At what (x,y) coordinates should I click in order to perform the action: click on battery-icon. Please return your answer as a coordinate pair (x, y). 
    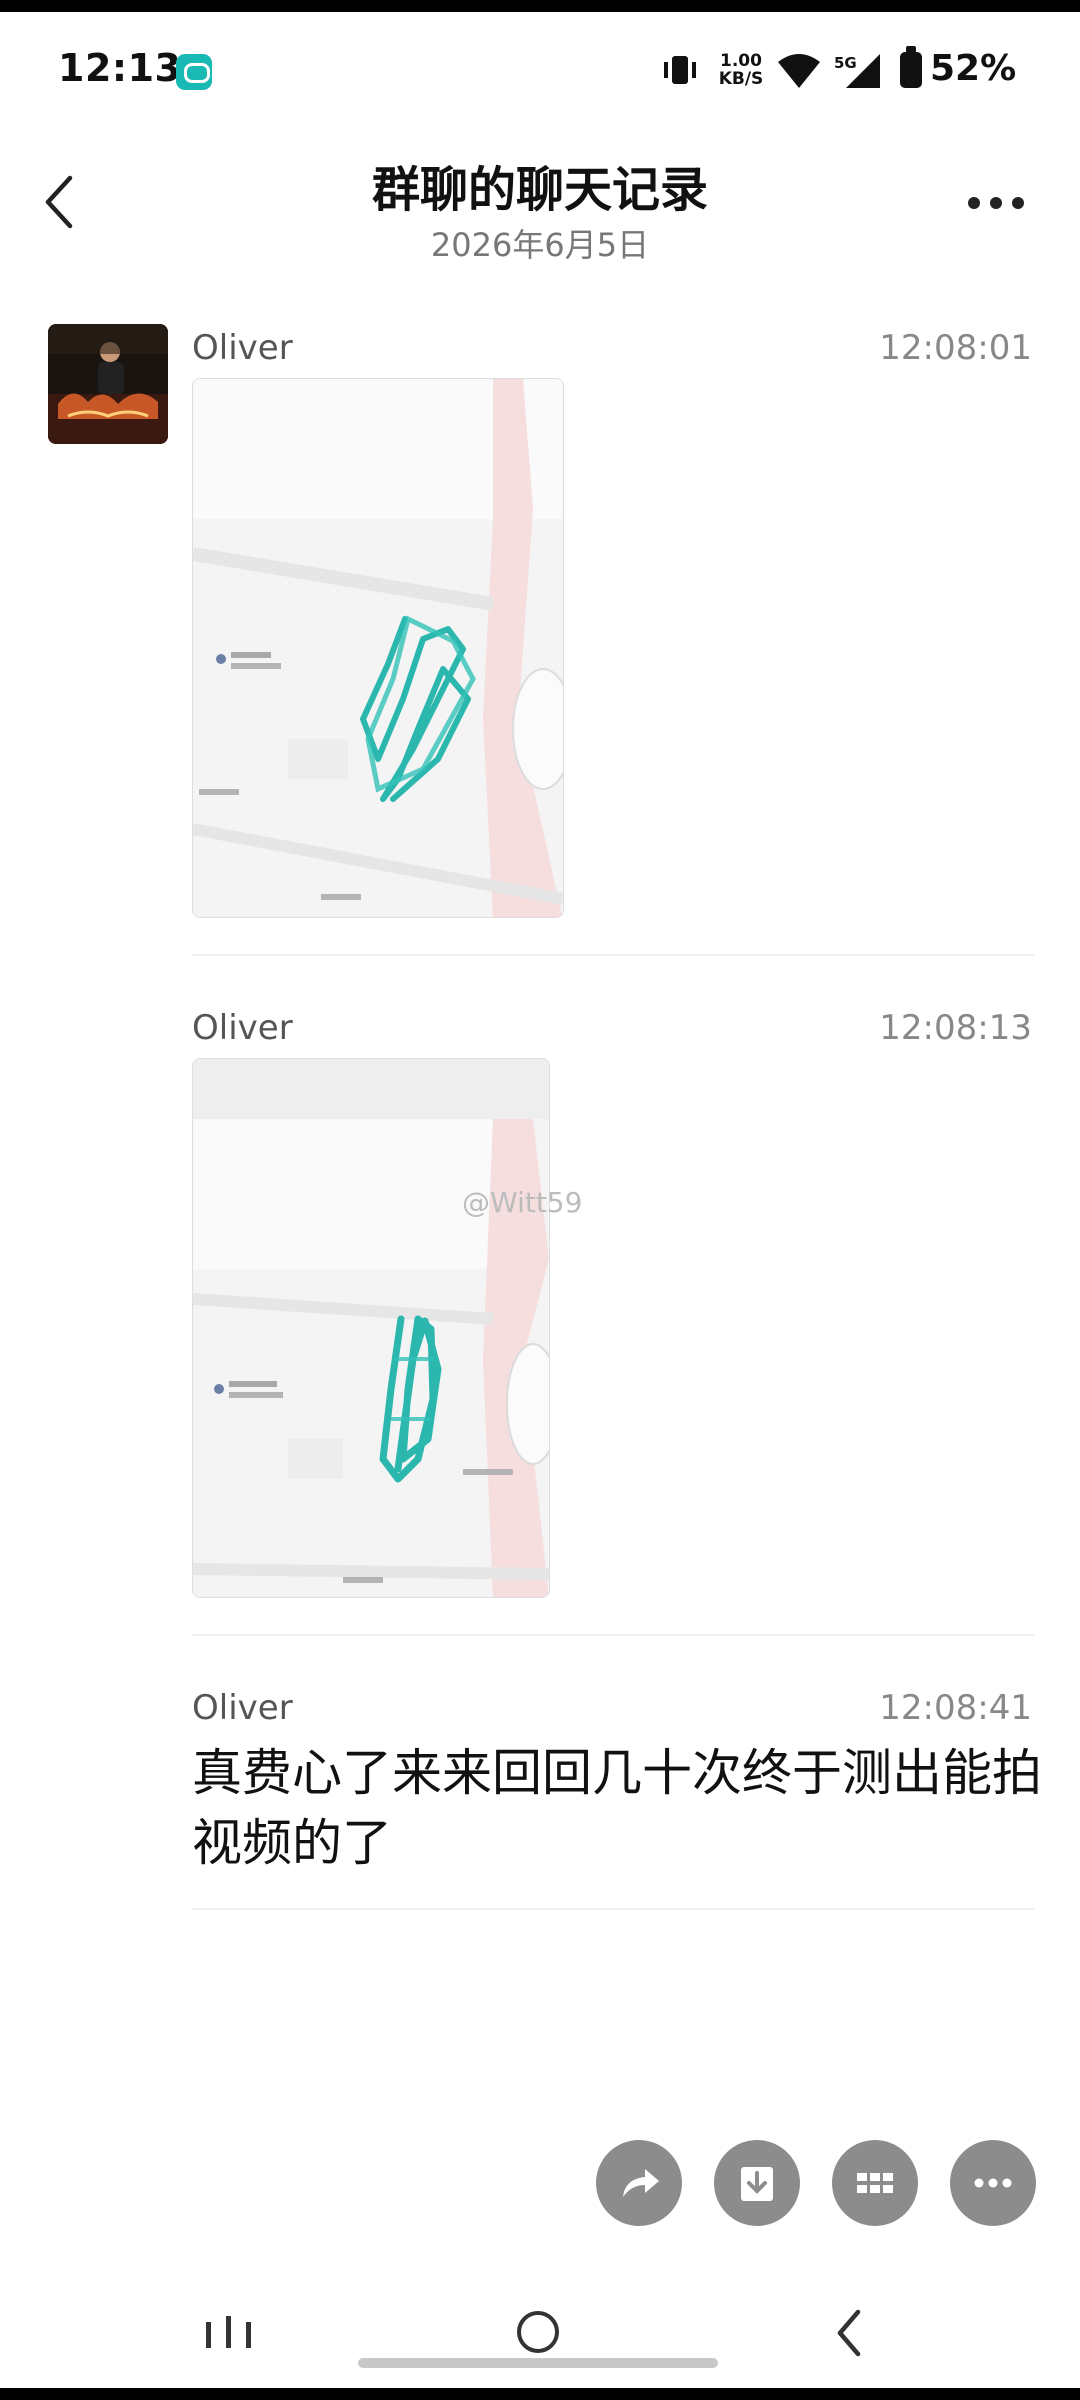
    Looking at the image, I should click on (911, 67).